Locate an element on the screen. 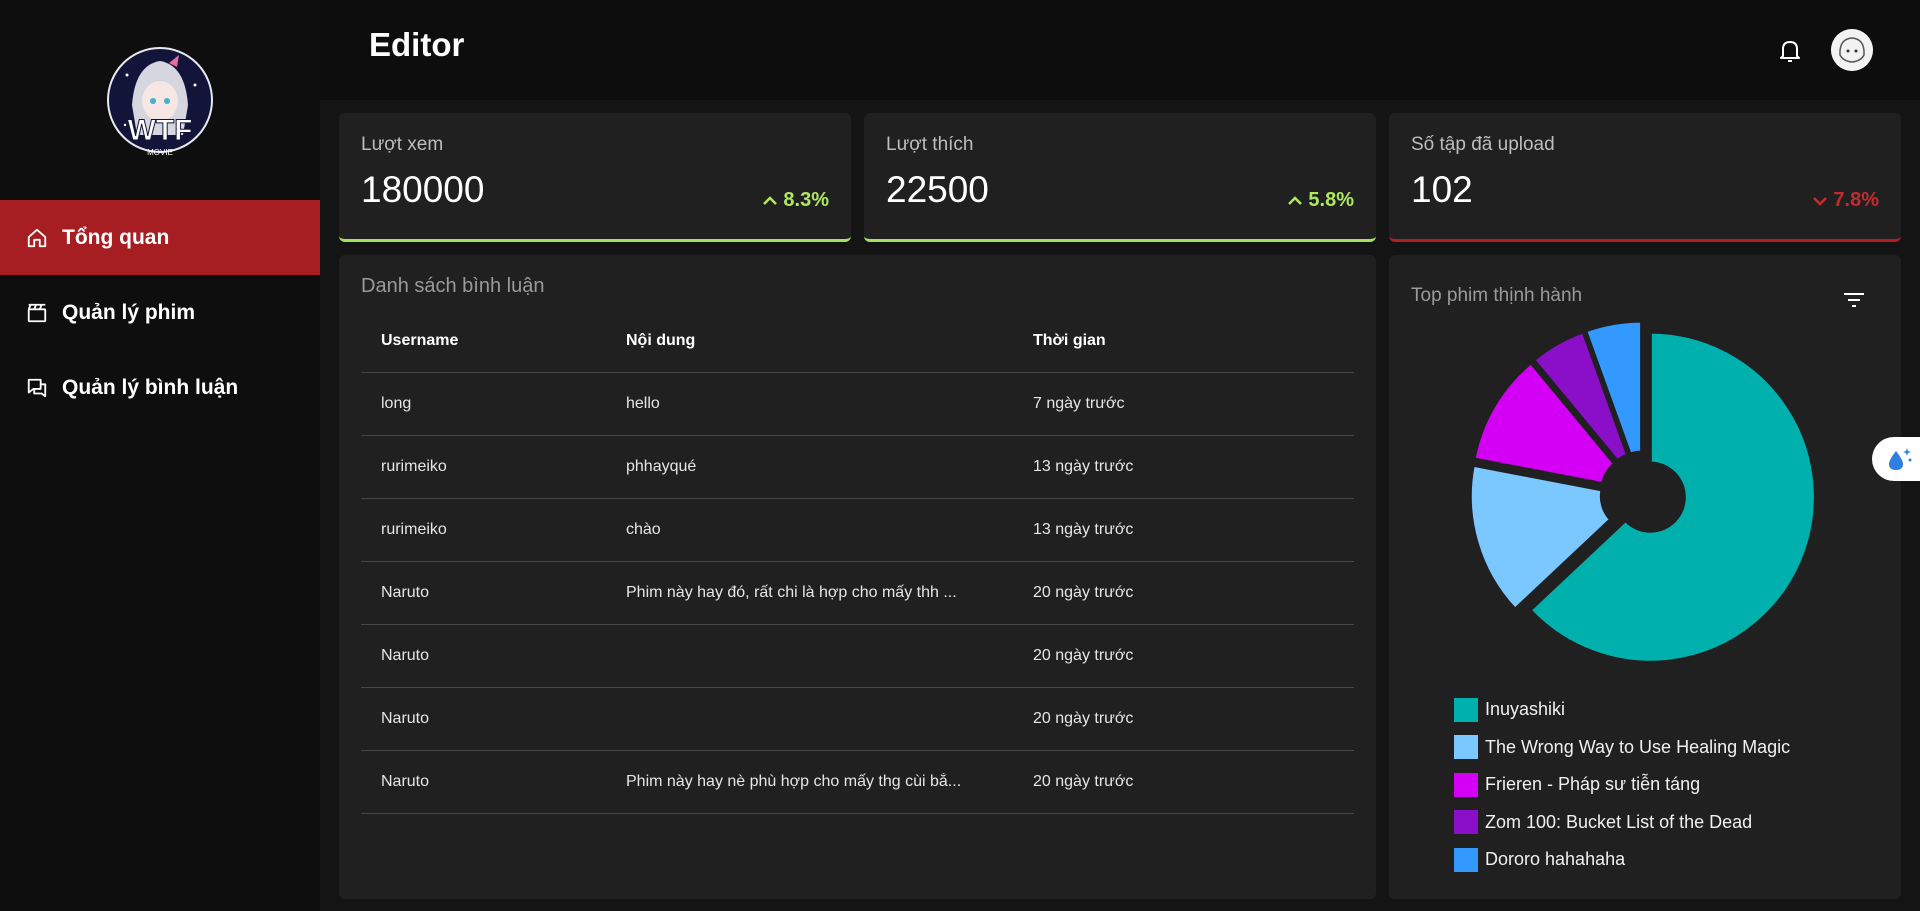 The height and width of the screenshot is (911, 1920). legend-item: Dororo hahahaha is located at coordinates (1622, 860).